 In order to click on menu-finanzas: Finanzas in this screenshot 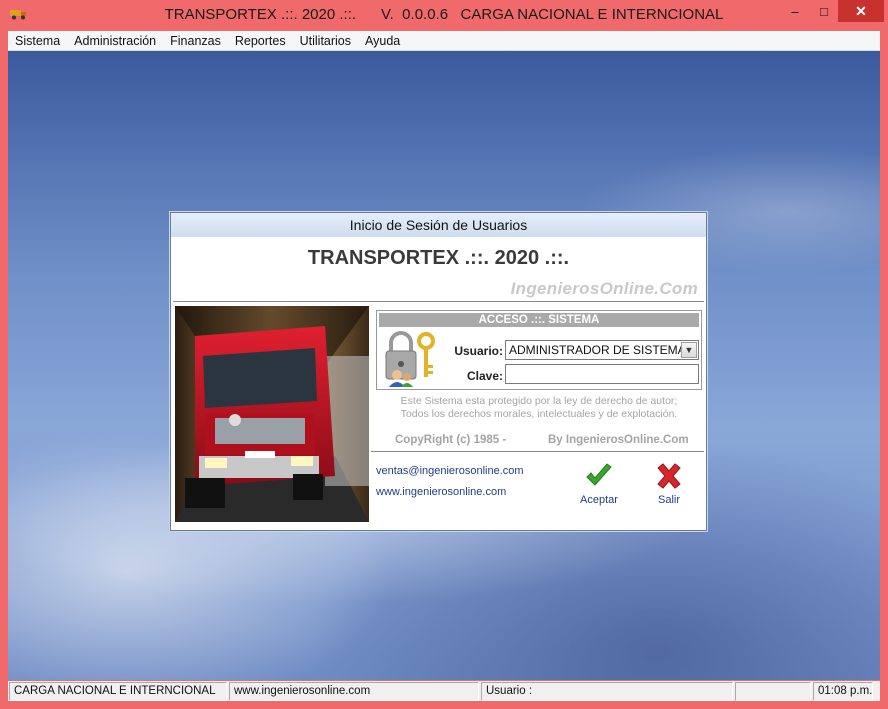, I will do `click(195, 41)`.